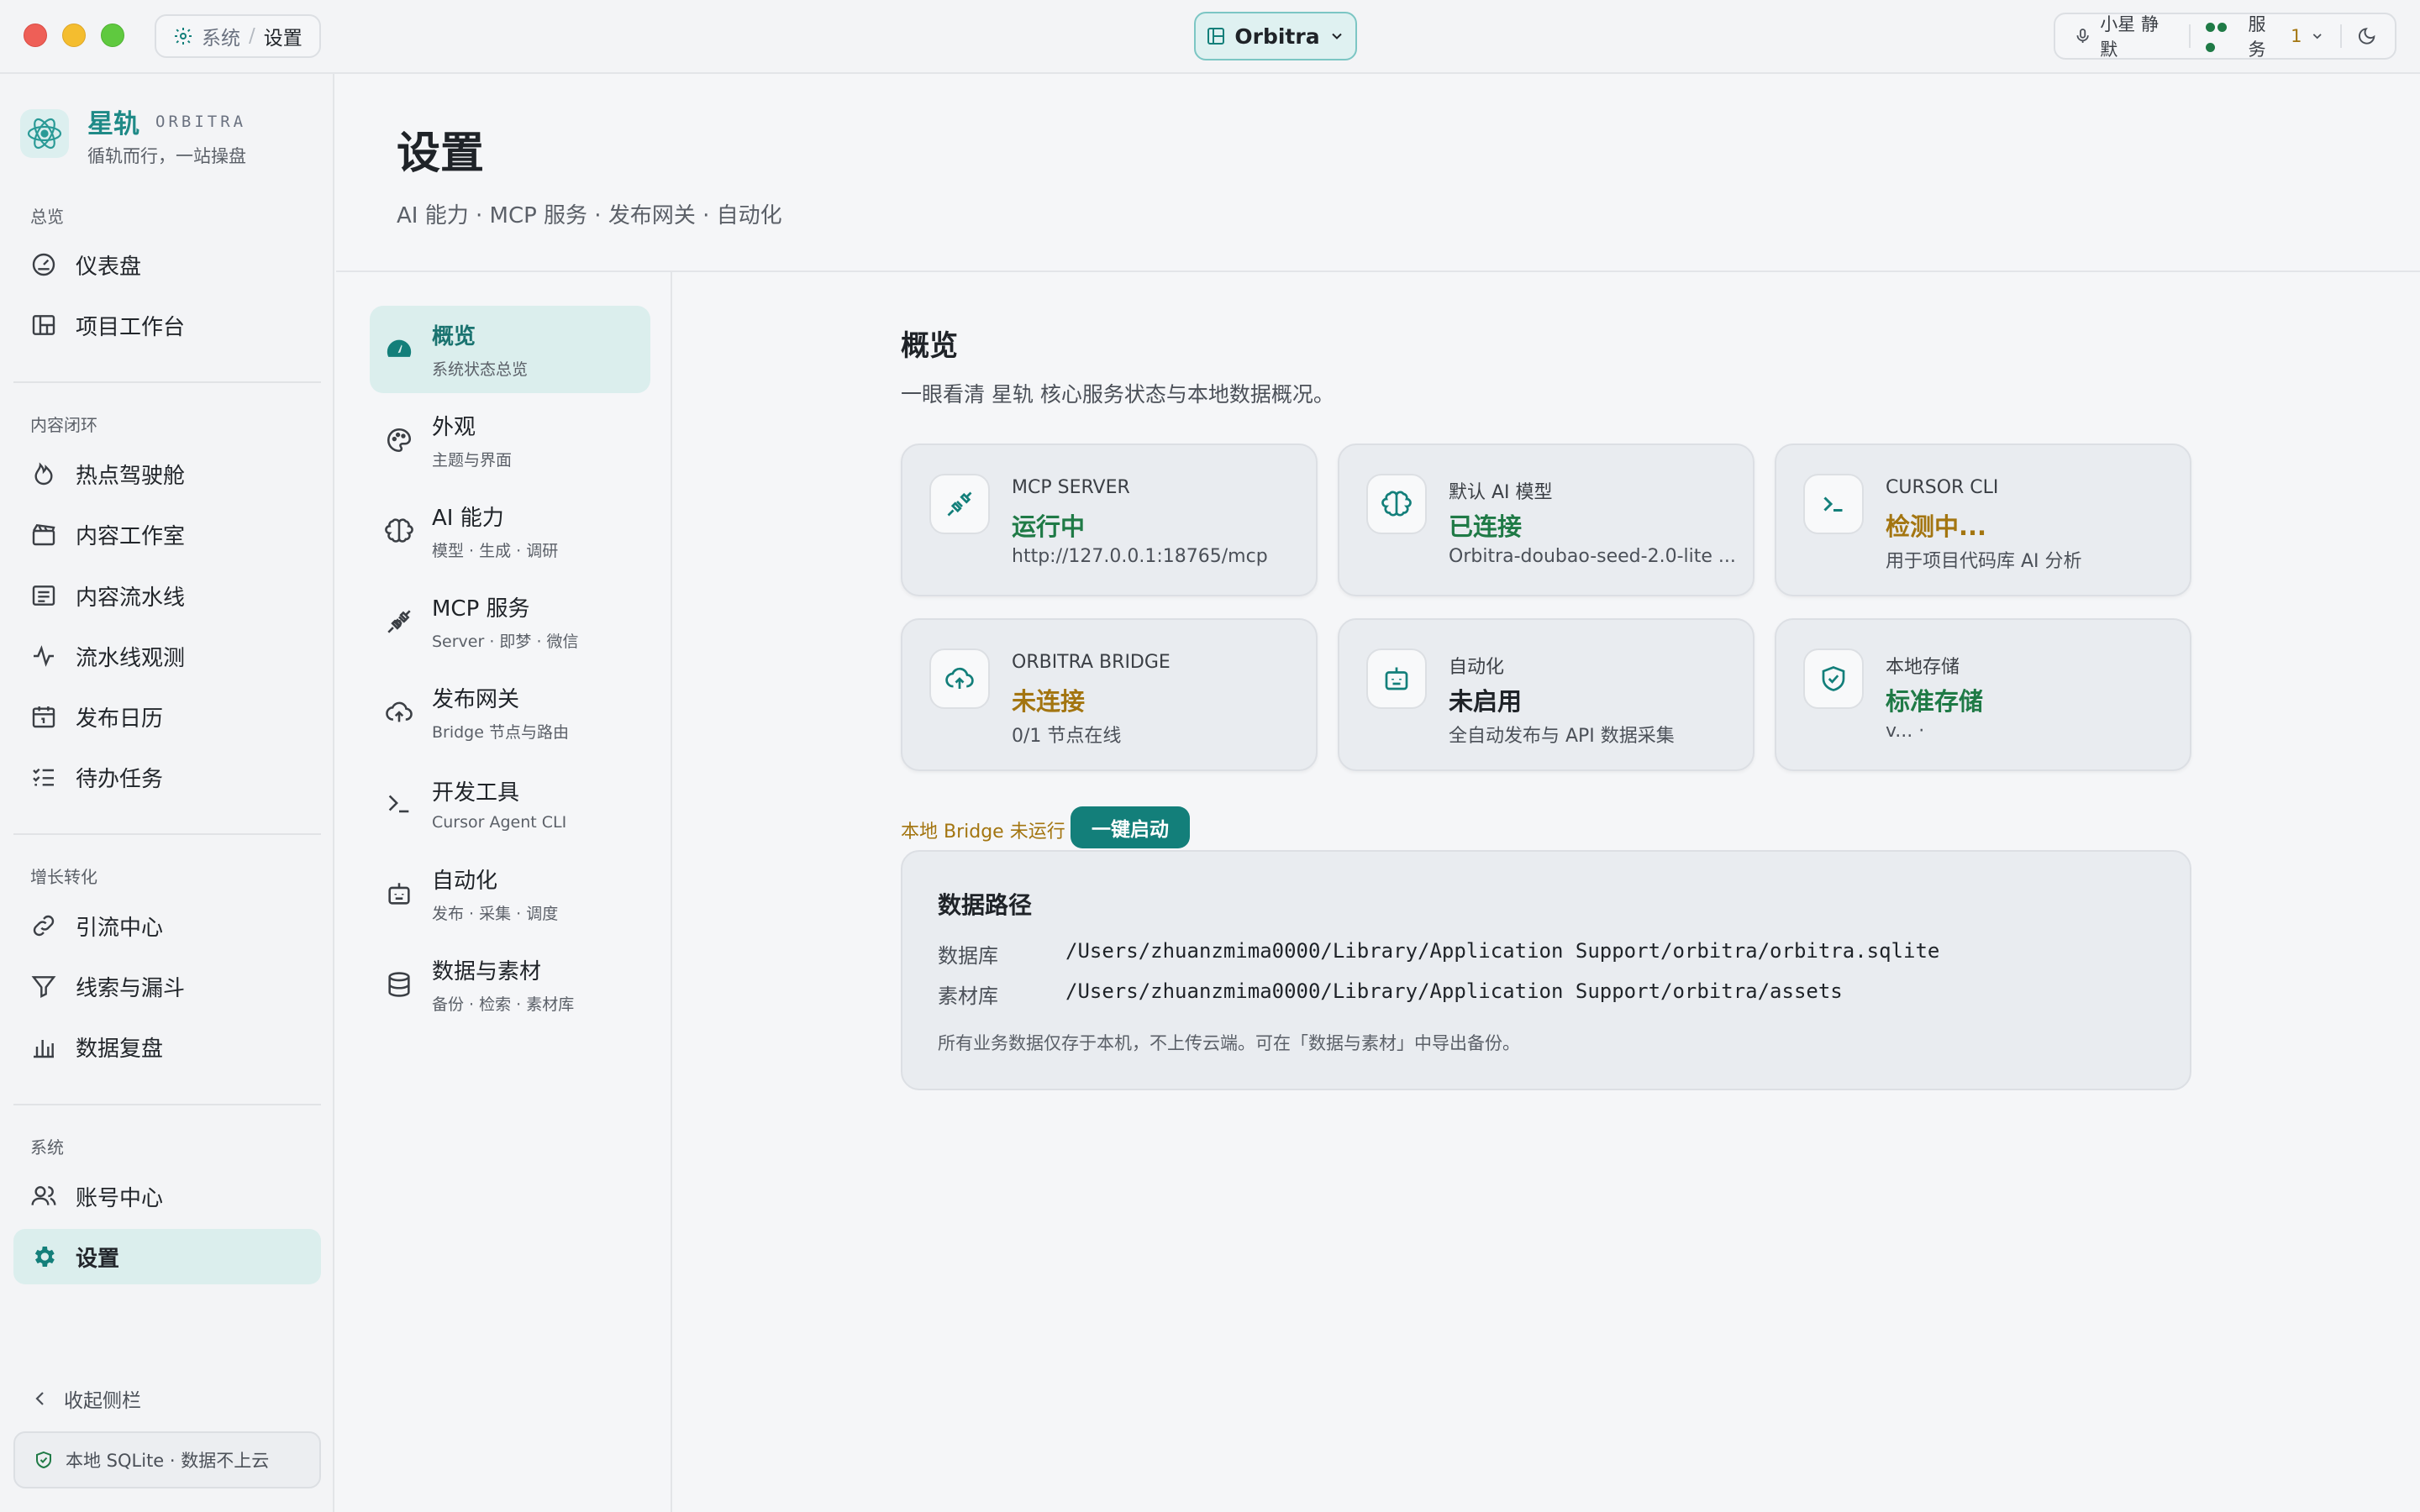 This screenshot has height=1512, width=2420. I want to click on window-zoom-button, so click(113, 35).